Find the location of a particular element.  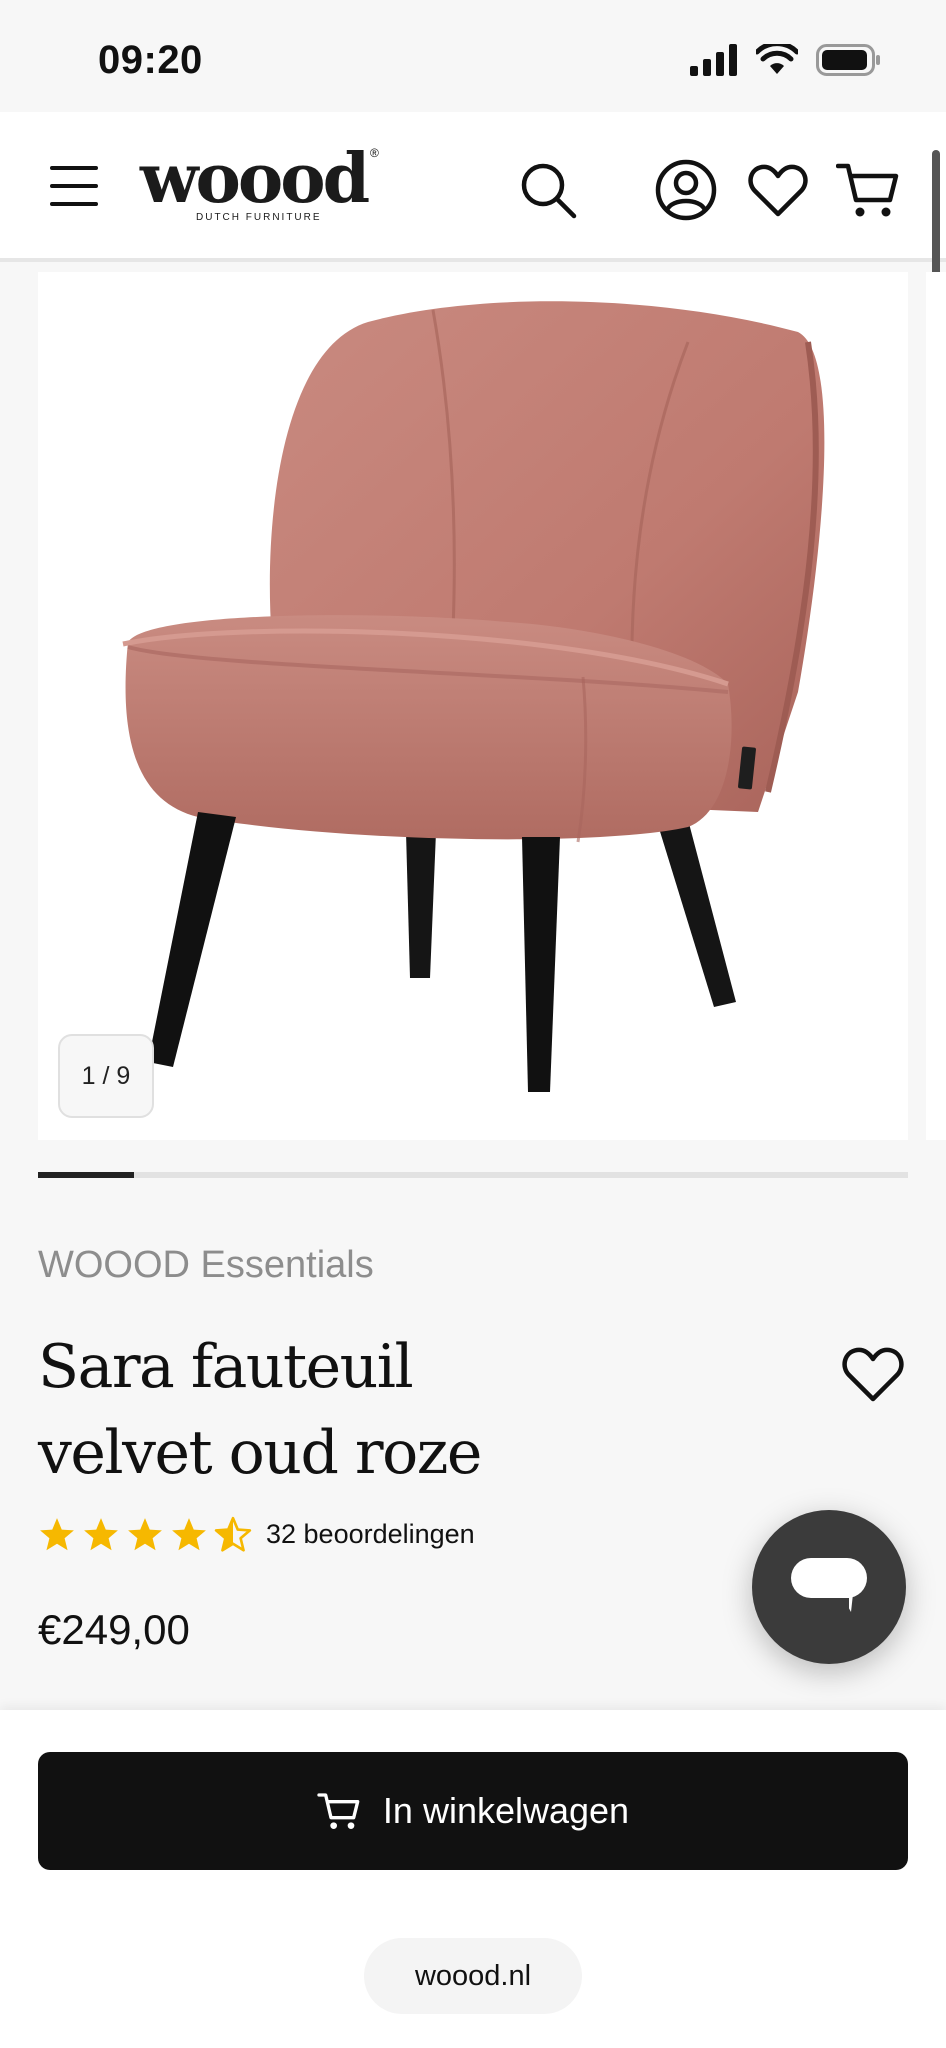

product-price: €249,00 is located at coordinates (114, 1629).